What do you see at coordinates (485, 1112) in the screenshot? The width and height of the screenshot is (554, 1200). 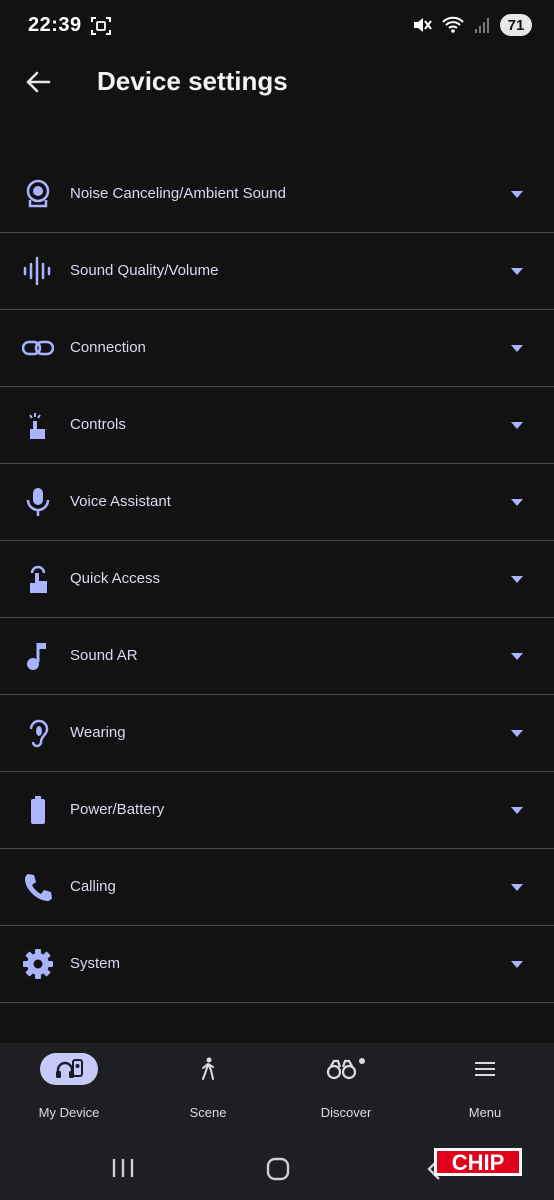 I see `nav-label: Menu` at bounding box center [485, 1112].